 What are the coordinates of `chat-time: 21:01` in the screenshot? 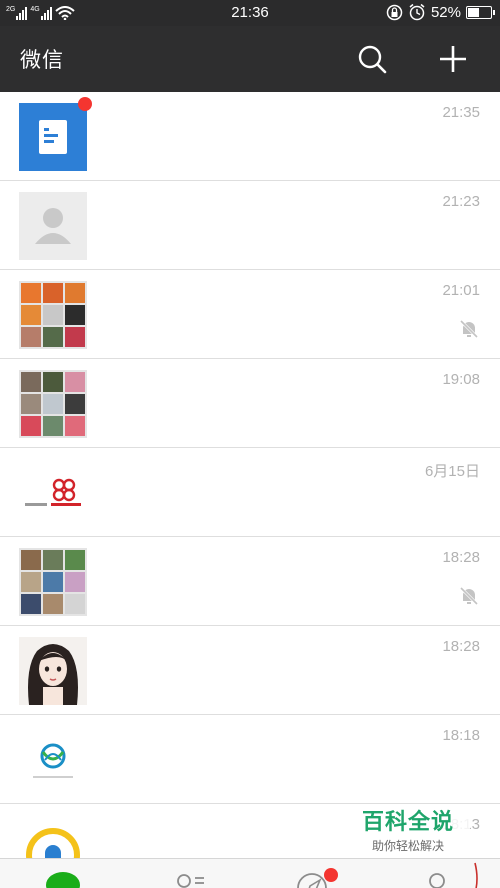 It's located at (461, 290).